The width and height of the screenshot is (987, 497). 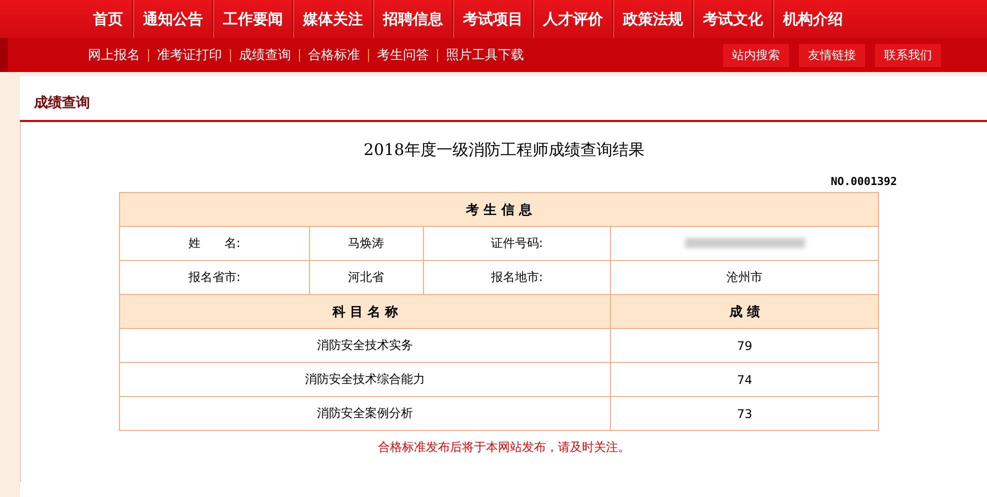 What do you see at coordinates (744, 345) in the screenshot?
I see `table-cell: 79` at bounding box center [744, 345].